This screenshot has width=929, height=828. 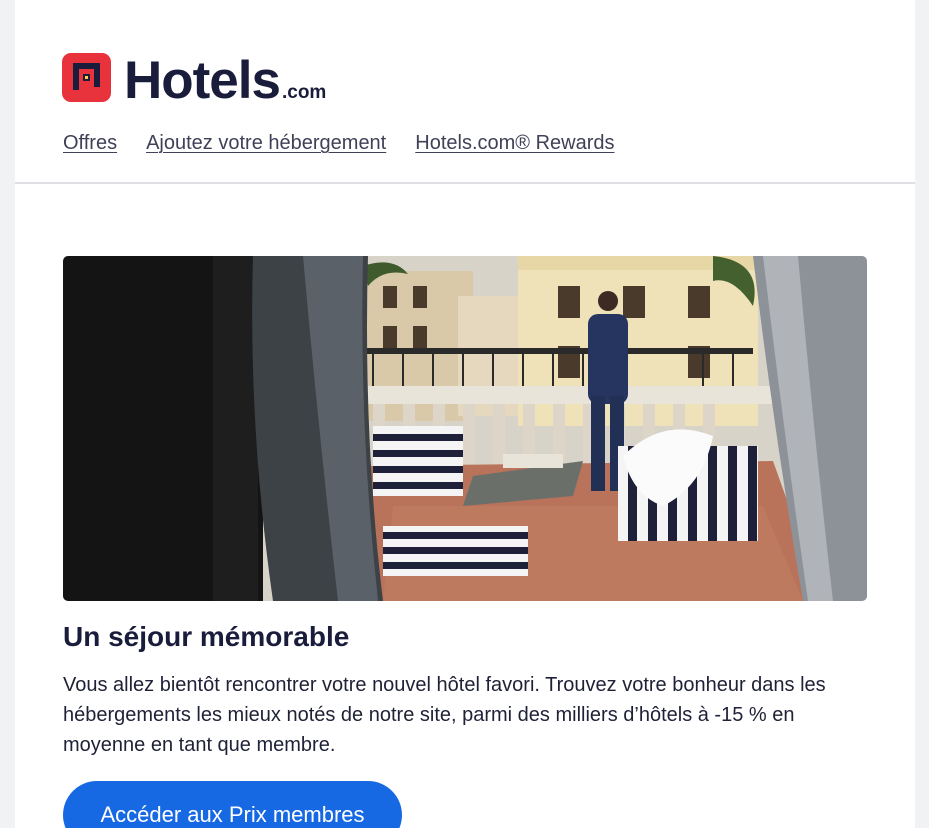 What do you see at coordinates (232, 804) in the screenshot?
I see `member-prices-button: Accéder aux Prix membres` at bounding box center [232, 804].